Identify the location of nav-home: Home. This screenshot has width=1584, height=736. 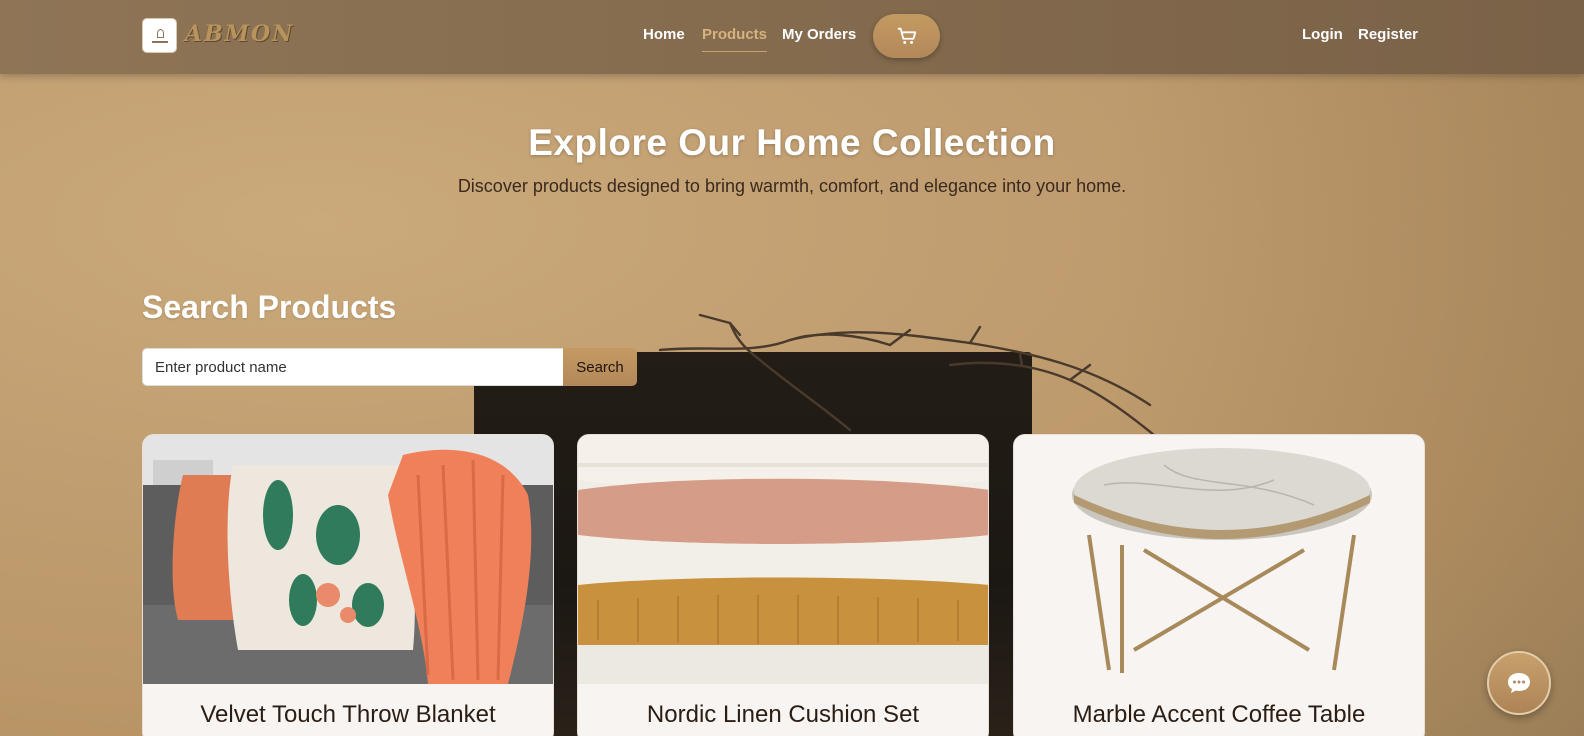
(664, 34).